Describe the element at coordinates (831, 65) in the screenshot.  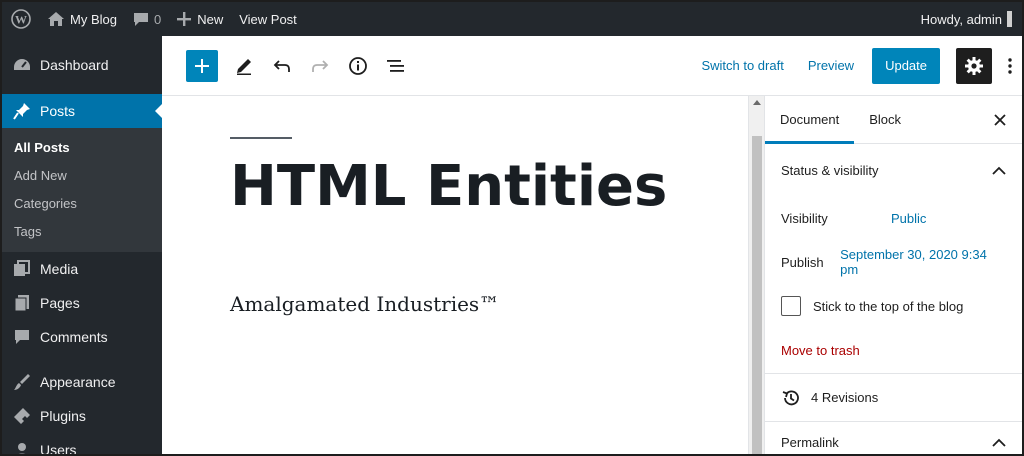
I see `preview-button: Preview` at that location.